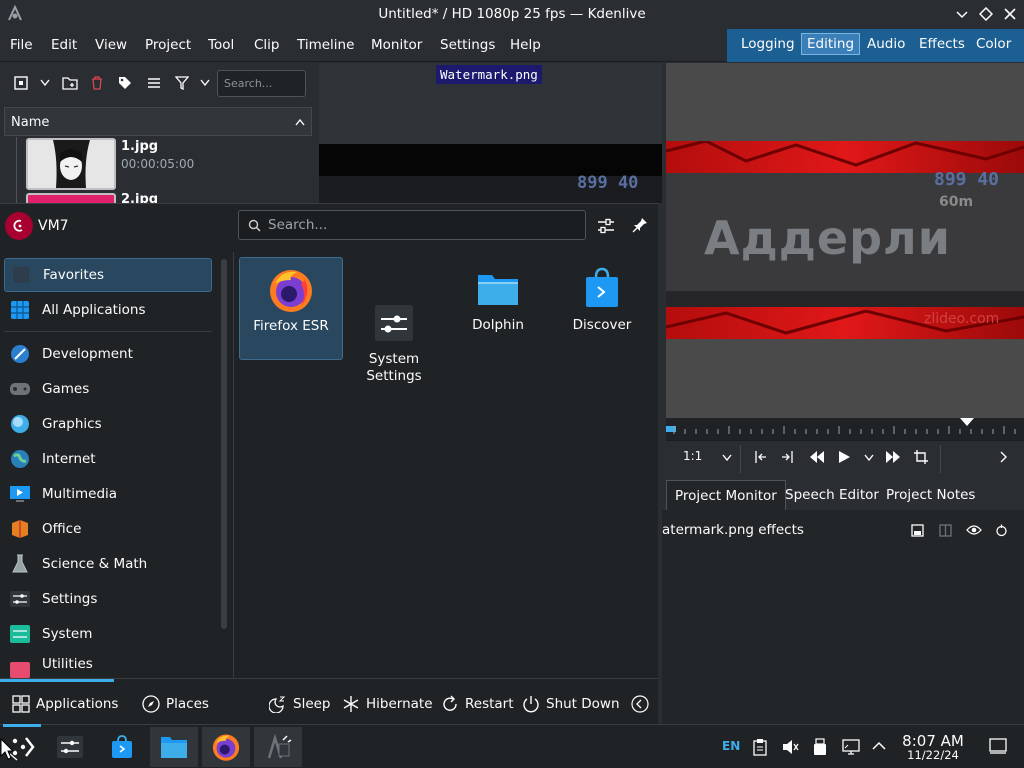 Image resolution: width=1024 pixels, height=768 pixels. Describe the element at coordinates (726, 495) in the screenshot. I see `tab-project-monitor: Project Monitor` at that location.